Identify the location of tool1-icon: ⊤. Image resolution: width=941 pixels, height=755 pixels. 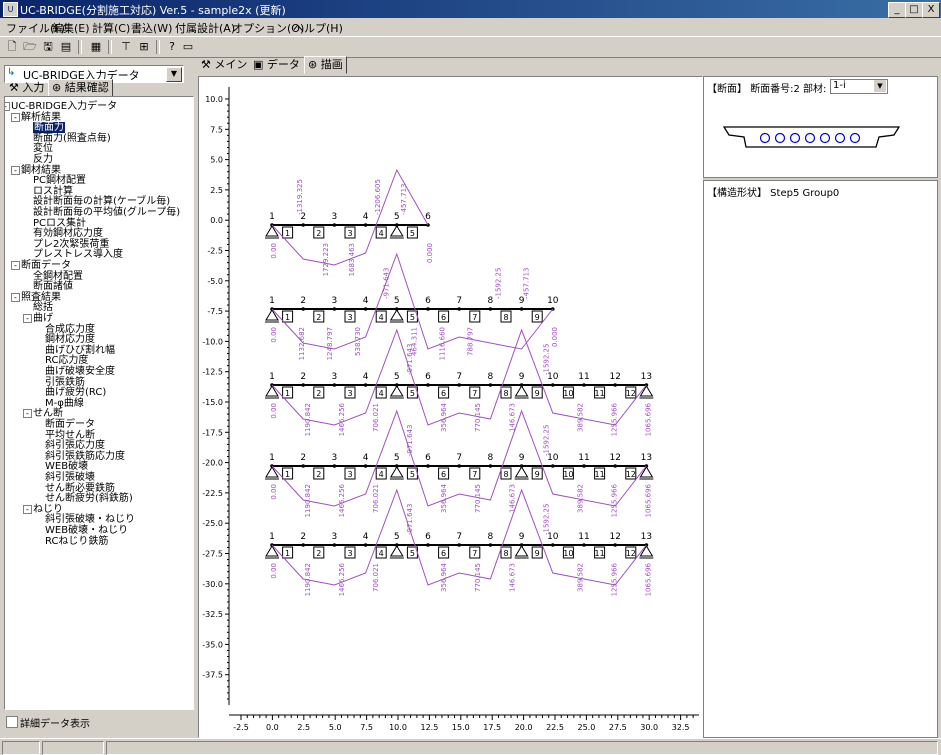
(126, 46).